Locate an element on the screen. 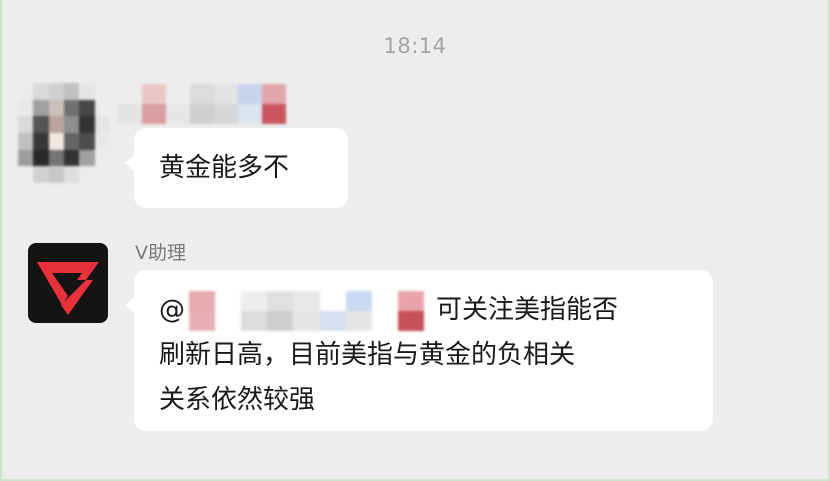 The height and width of the screenshot is (481, 830). message-line: 刷新日高，目前美指与黄金的负相关 is located at coordinates (367, 355).